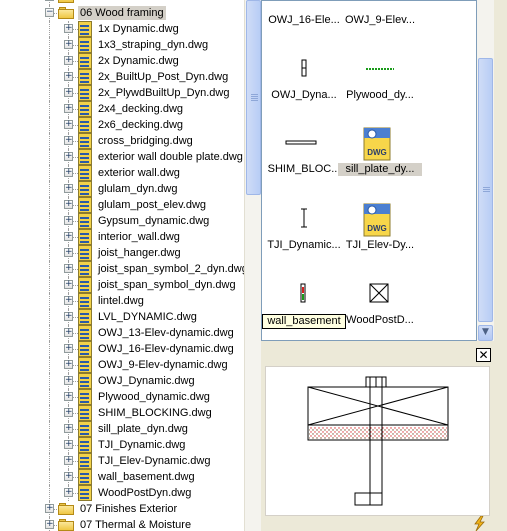 The height and width of the screenshot is (531, 507). I want to click on tree-file-item: + TJI_Dynamic.dwg, so click(122, 445).